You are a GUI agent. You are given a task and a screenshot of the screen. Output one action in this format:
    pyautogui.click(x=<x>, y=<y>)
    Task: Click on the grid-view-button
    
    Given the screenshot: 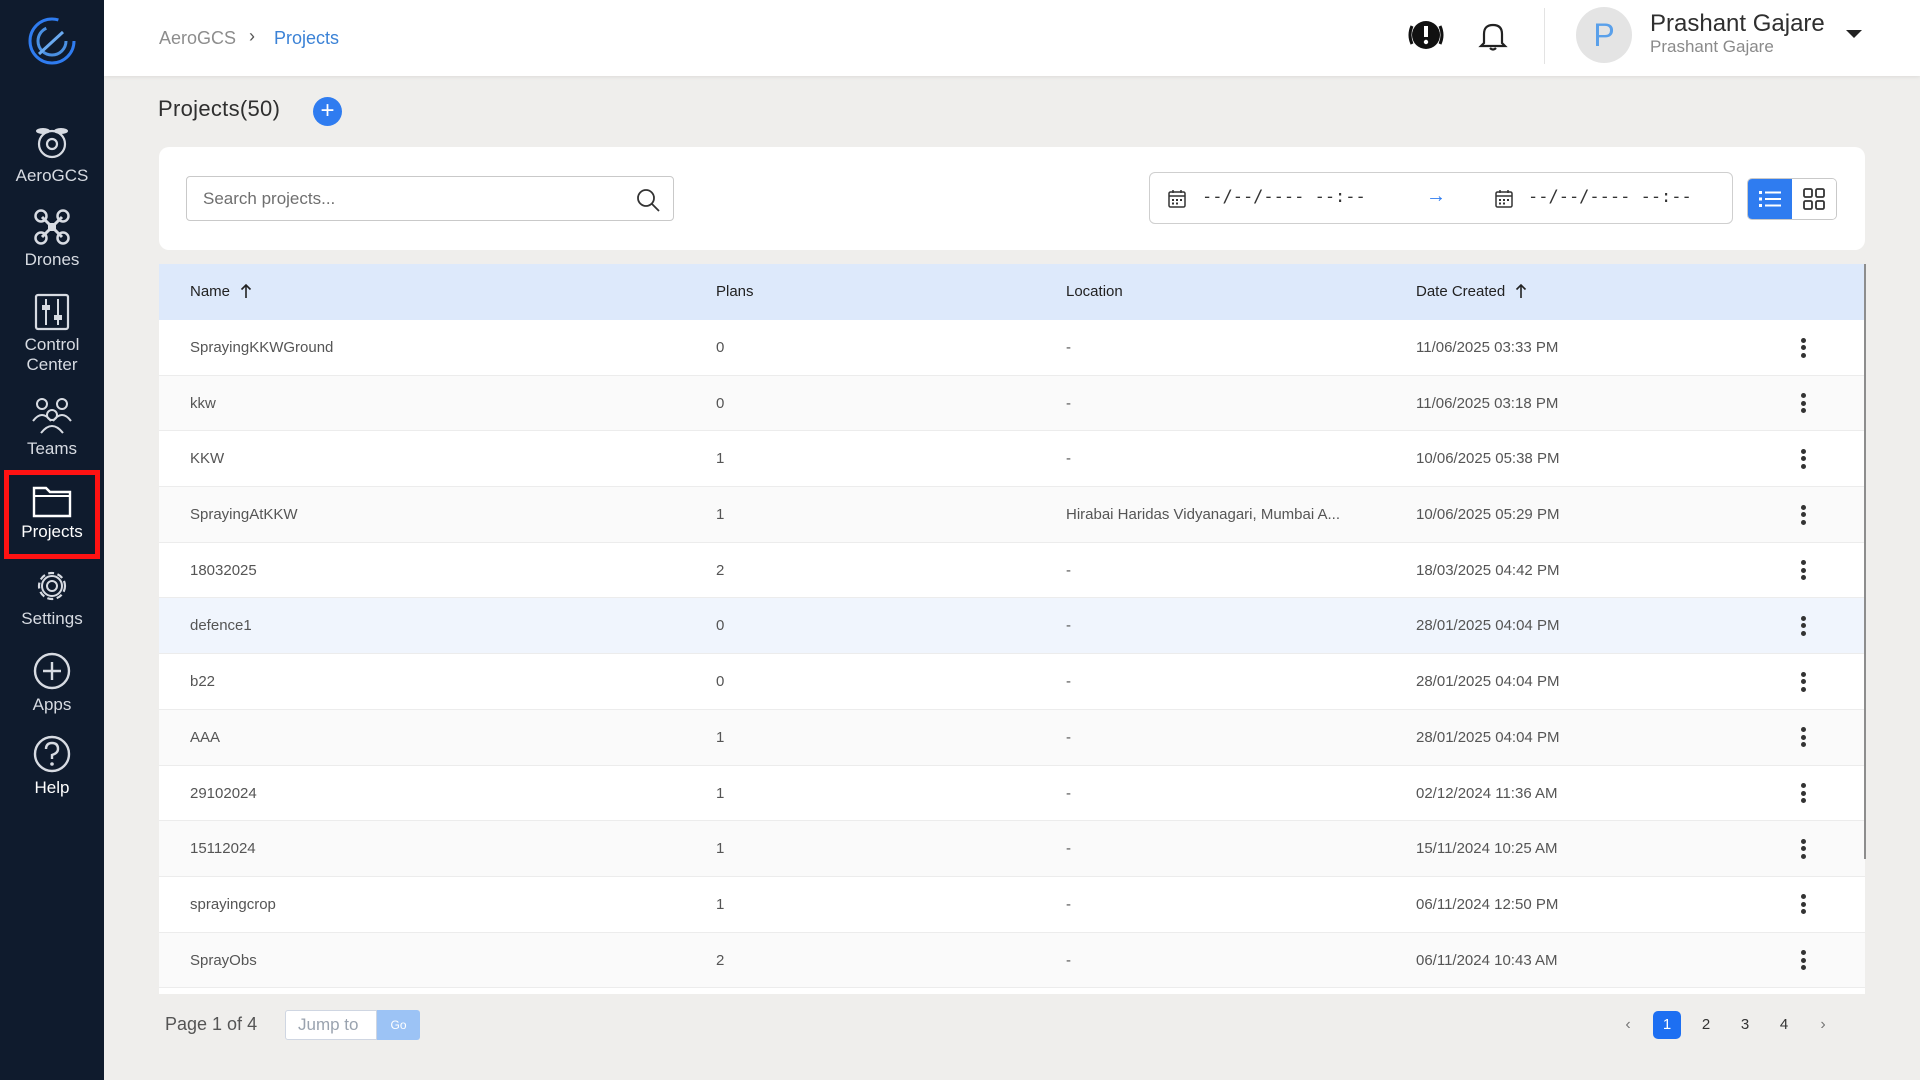 What is the action you would take?
    pyautogui.click(x=1814, y=199)
    